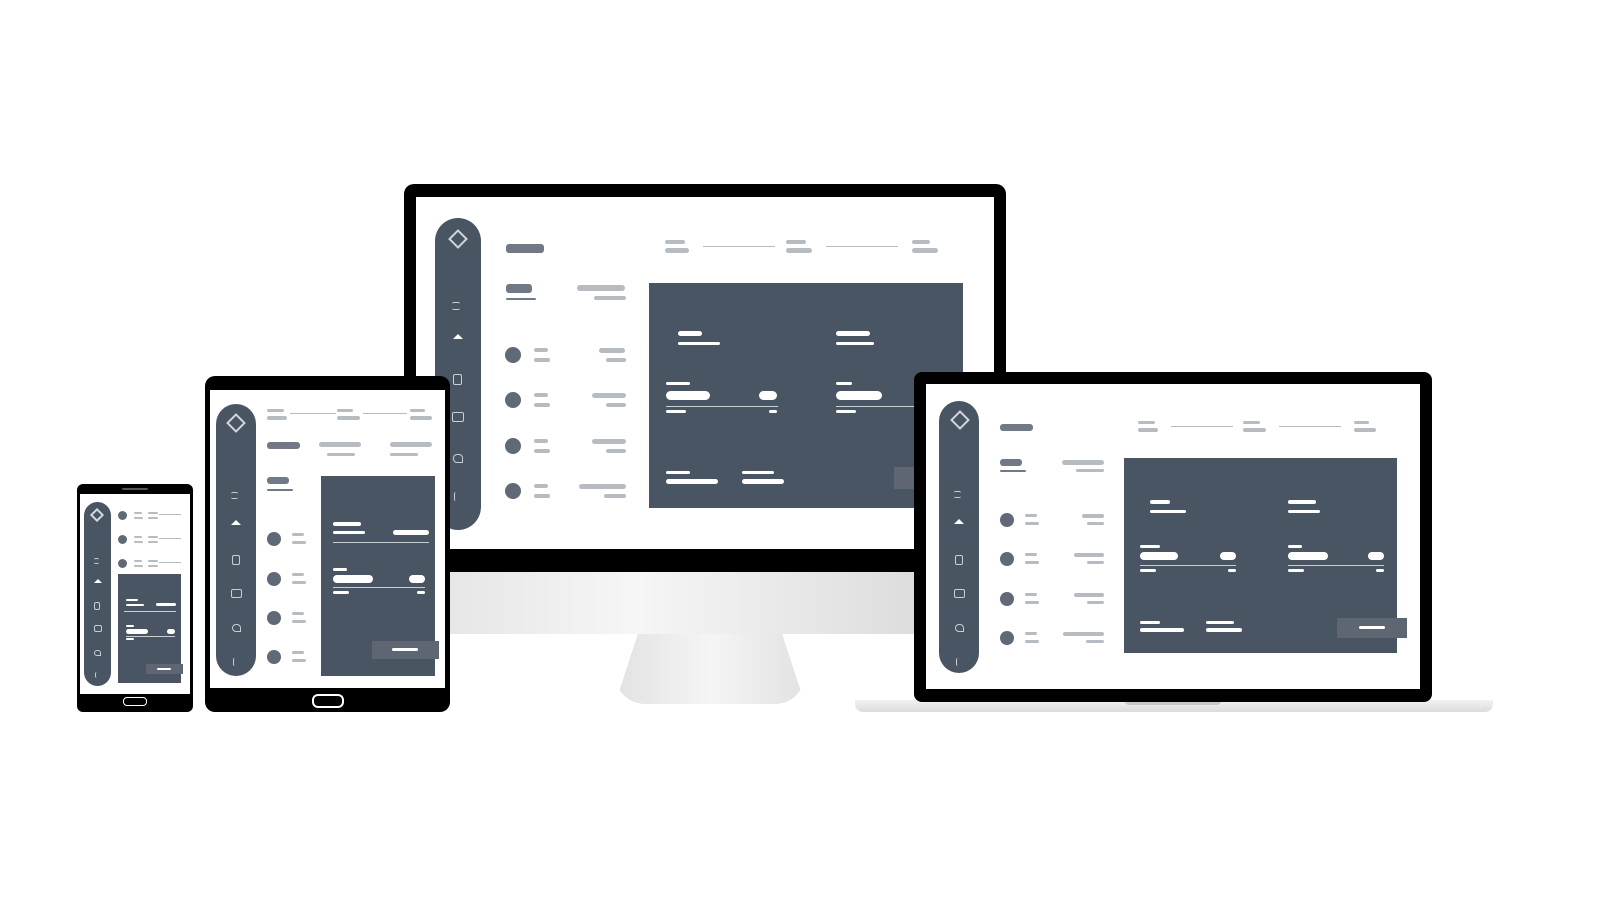  Describe the element at coordinates (171, 631) in the screenshot. I see `field-badge` at that location.